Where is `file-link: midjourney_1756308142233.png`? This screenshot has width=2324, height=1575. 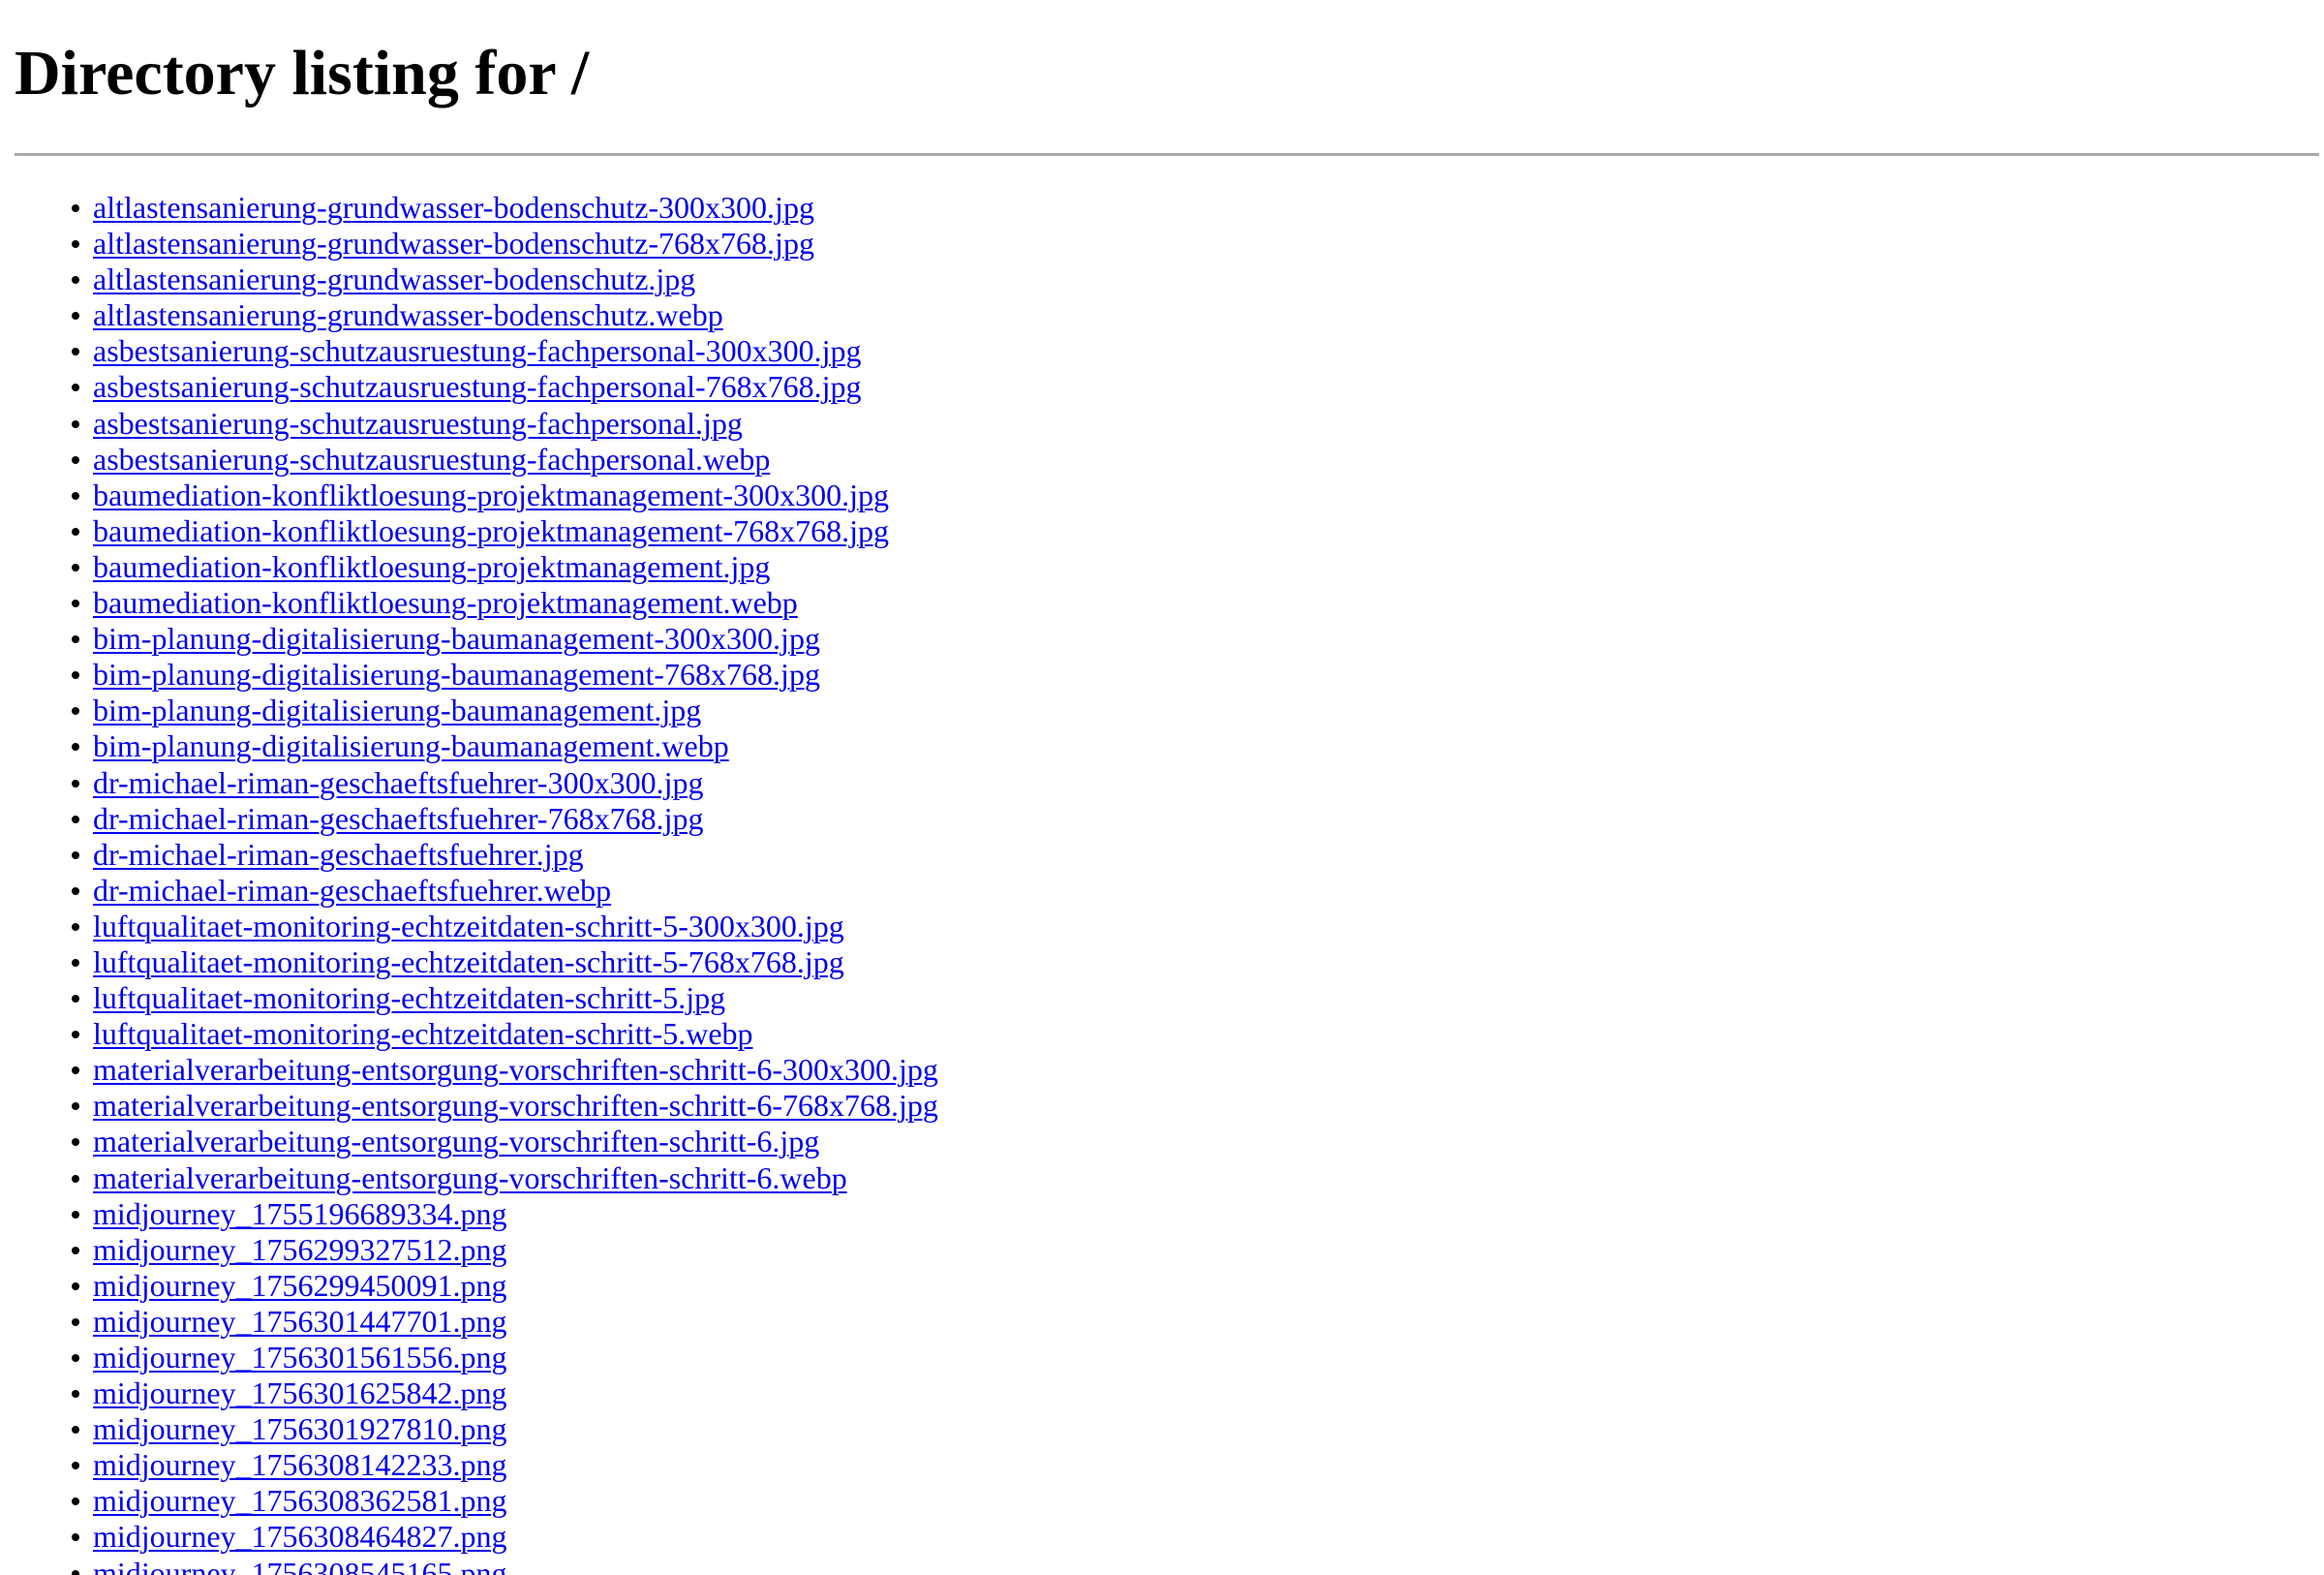
file-link: midjourney_1756308142233.png is located at coordinates (300, 1464).